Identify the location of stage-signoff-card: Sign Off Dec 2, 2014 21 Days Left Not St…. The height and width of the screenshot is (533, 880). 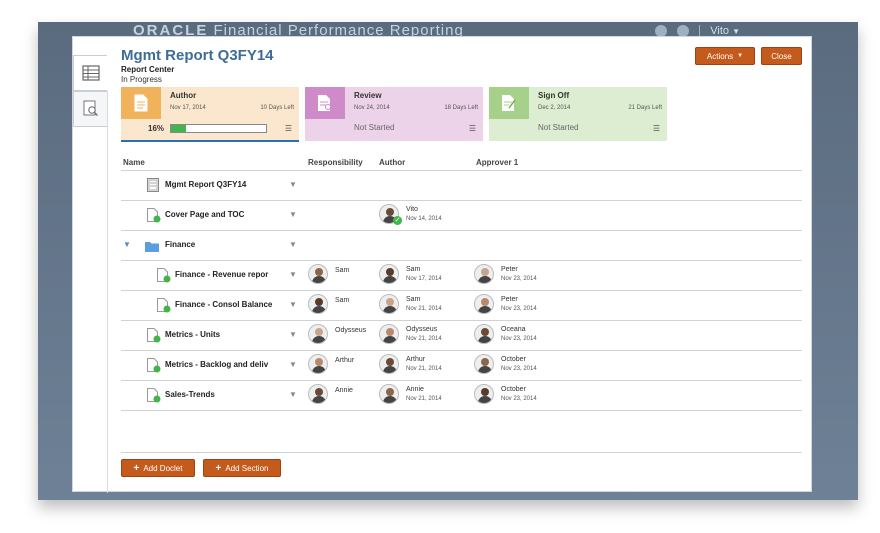
(578, 114).